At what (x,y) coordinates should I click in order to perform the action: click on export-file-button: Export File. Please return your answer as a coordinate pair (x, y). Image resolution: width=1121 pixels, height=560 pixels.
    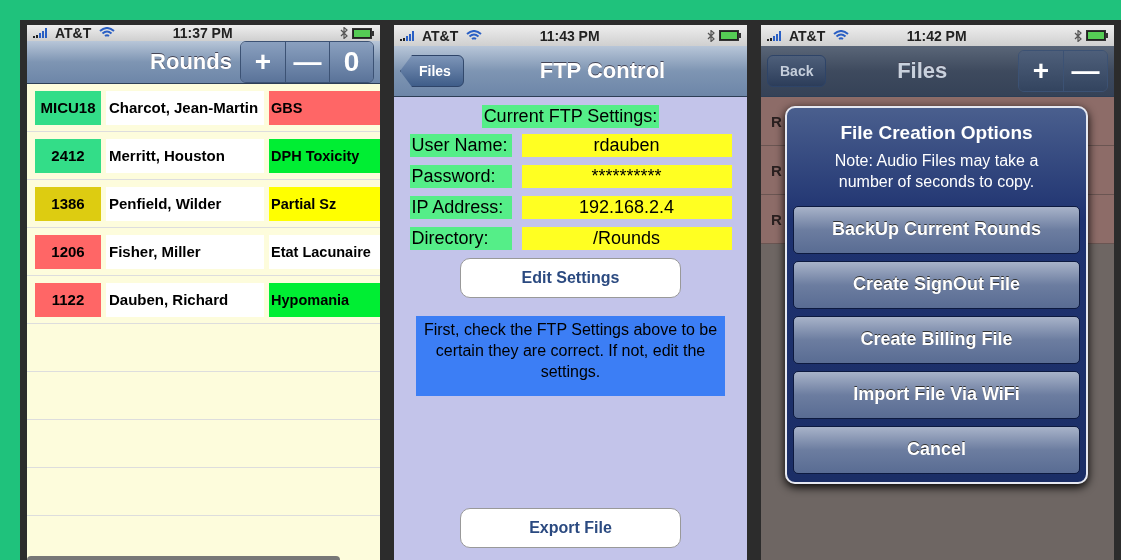
    Looking at the image, I should click on (570, 528).